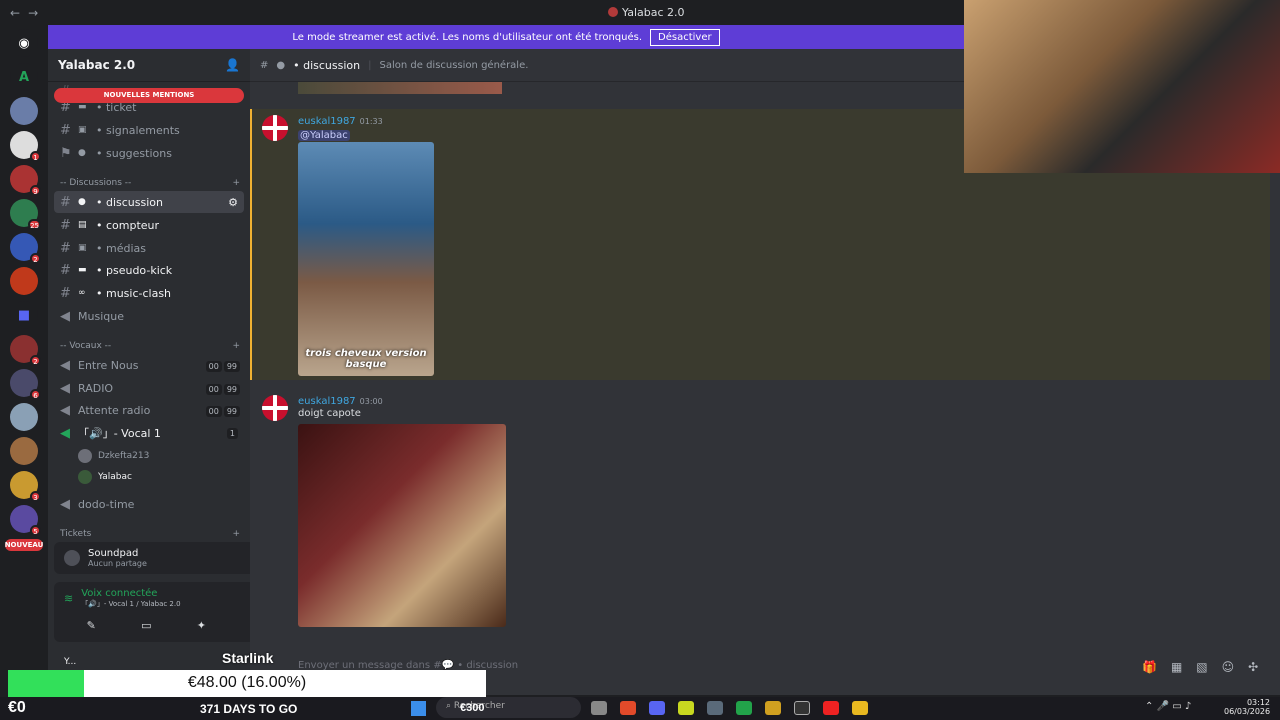  Describe the element at coordinates (66, 153) in the screenshot. I see `forum-icon: ⚑` at that location.